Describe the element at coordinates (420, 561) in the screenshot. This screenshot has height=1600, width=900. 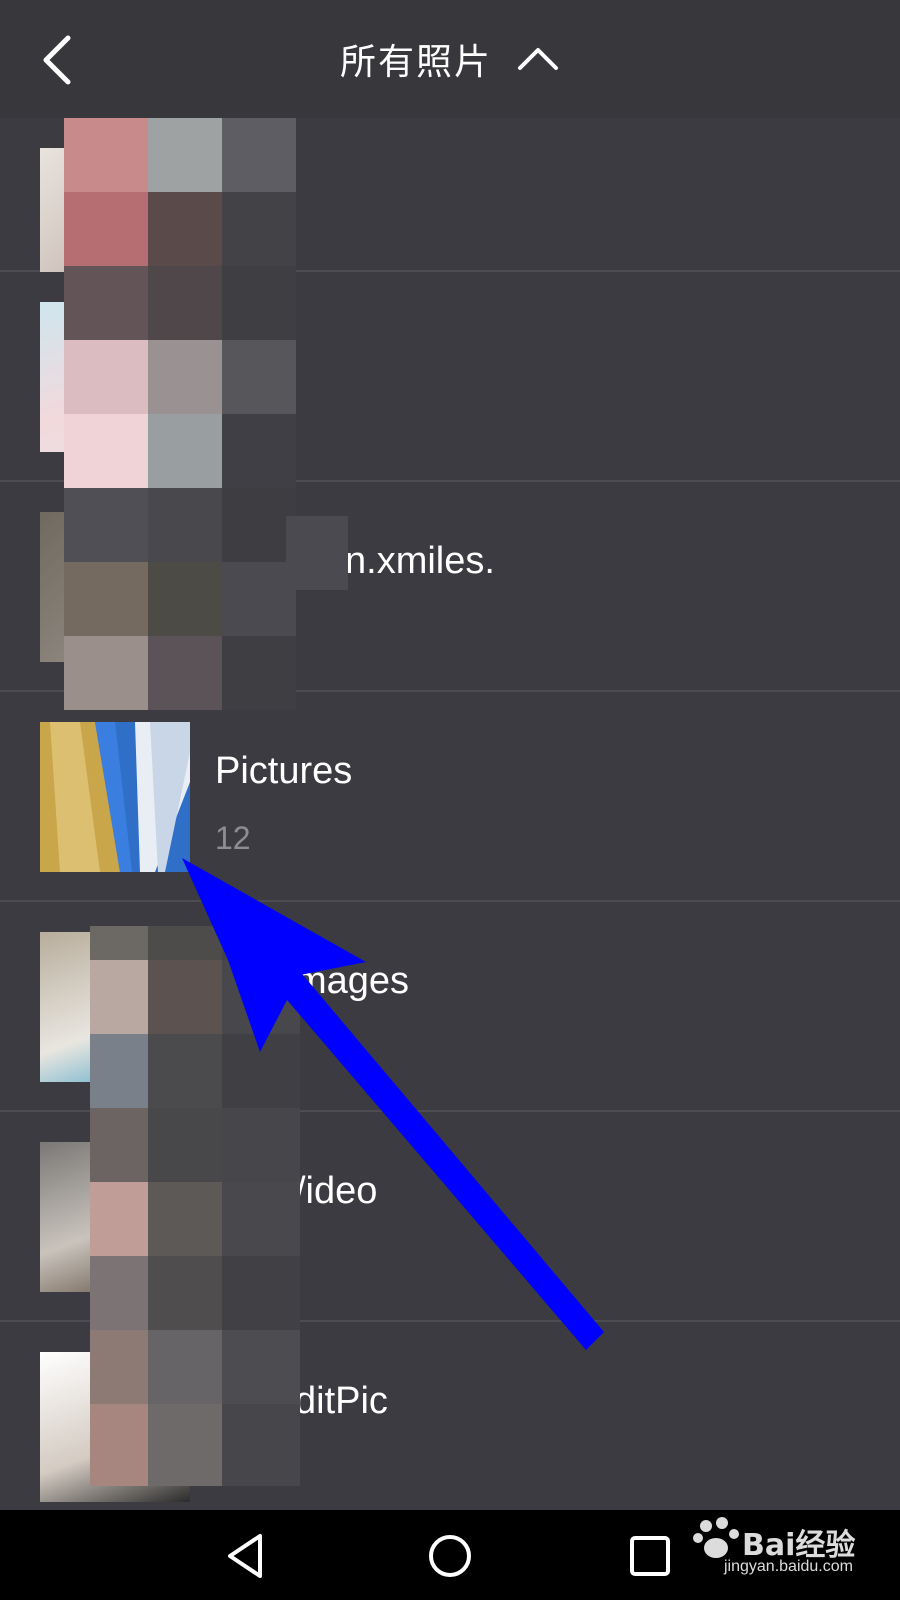
I see `album-name: n.xmiles.` at that location.